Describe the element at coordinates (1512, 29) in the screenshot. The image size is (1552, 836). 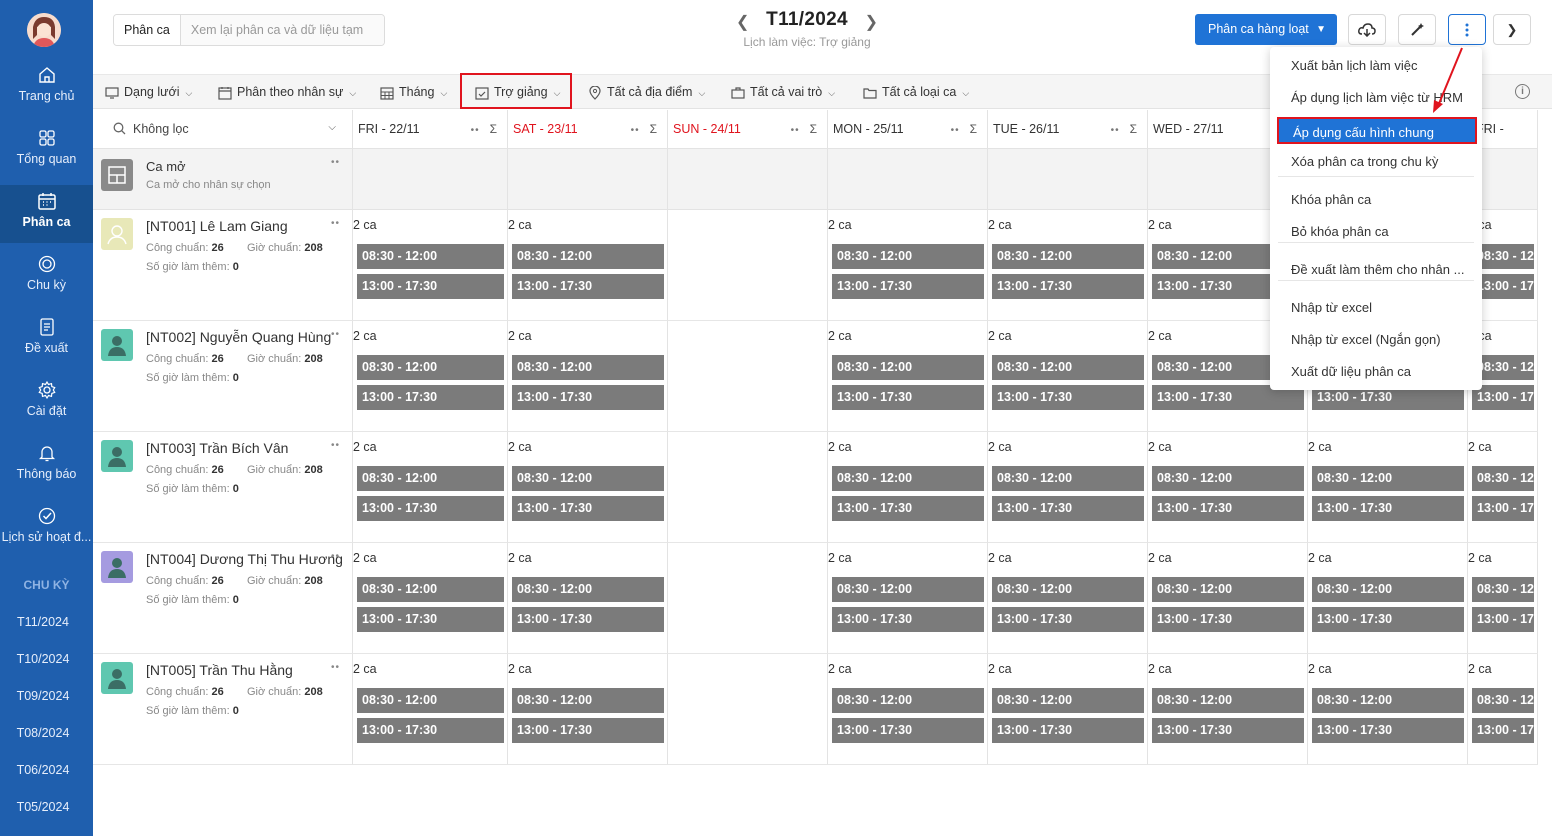
I see `next-button: ❯` at that location.